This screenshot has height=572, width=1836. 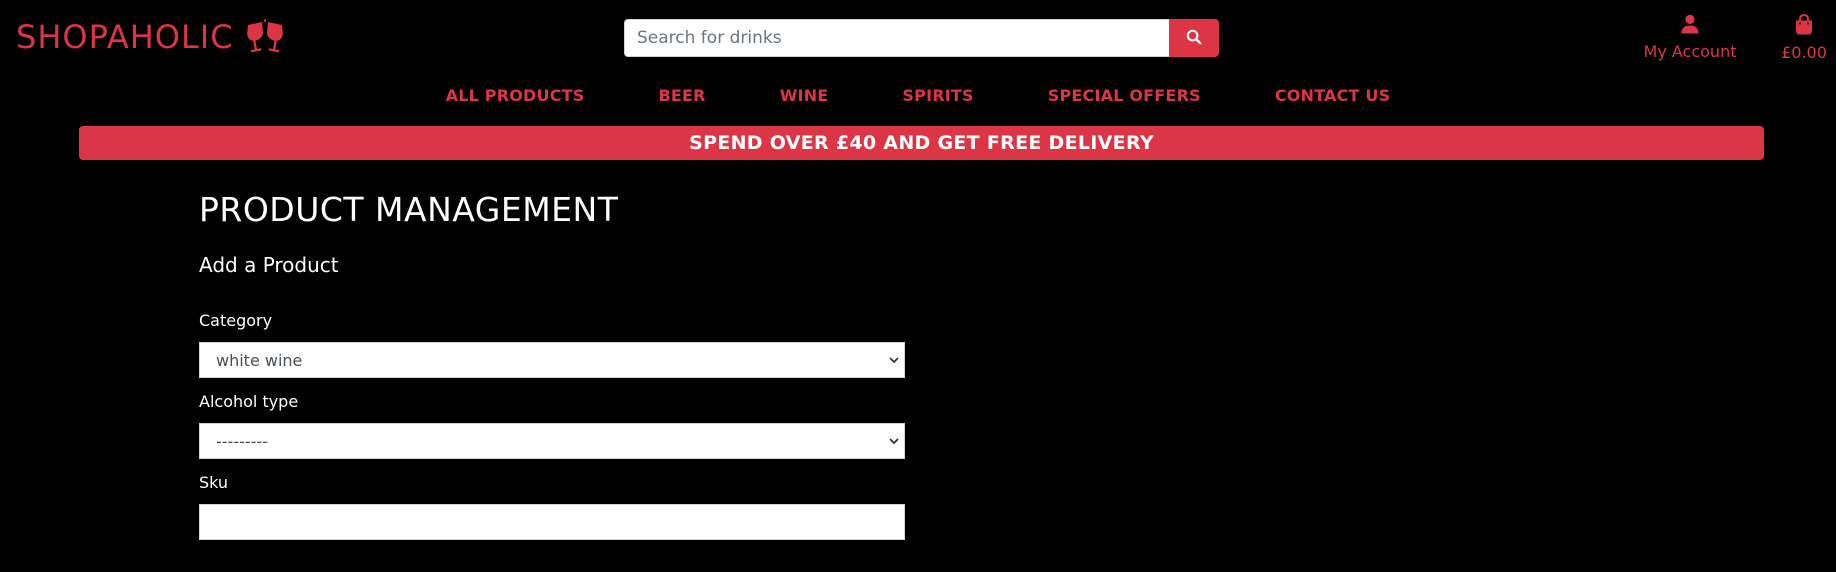 I want to click on search-input, so click(x=896, y=38).